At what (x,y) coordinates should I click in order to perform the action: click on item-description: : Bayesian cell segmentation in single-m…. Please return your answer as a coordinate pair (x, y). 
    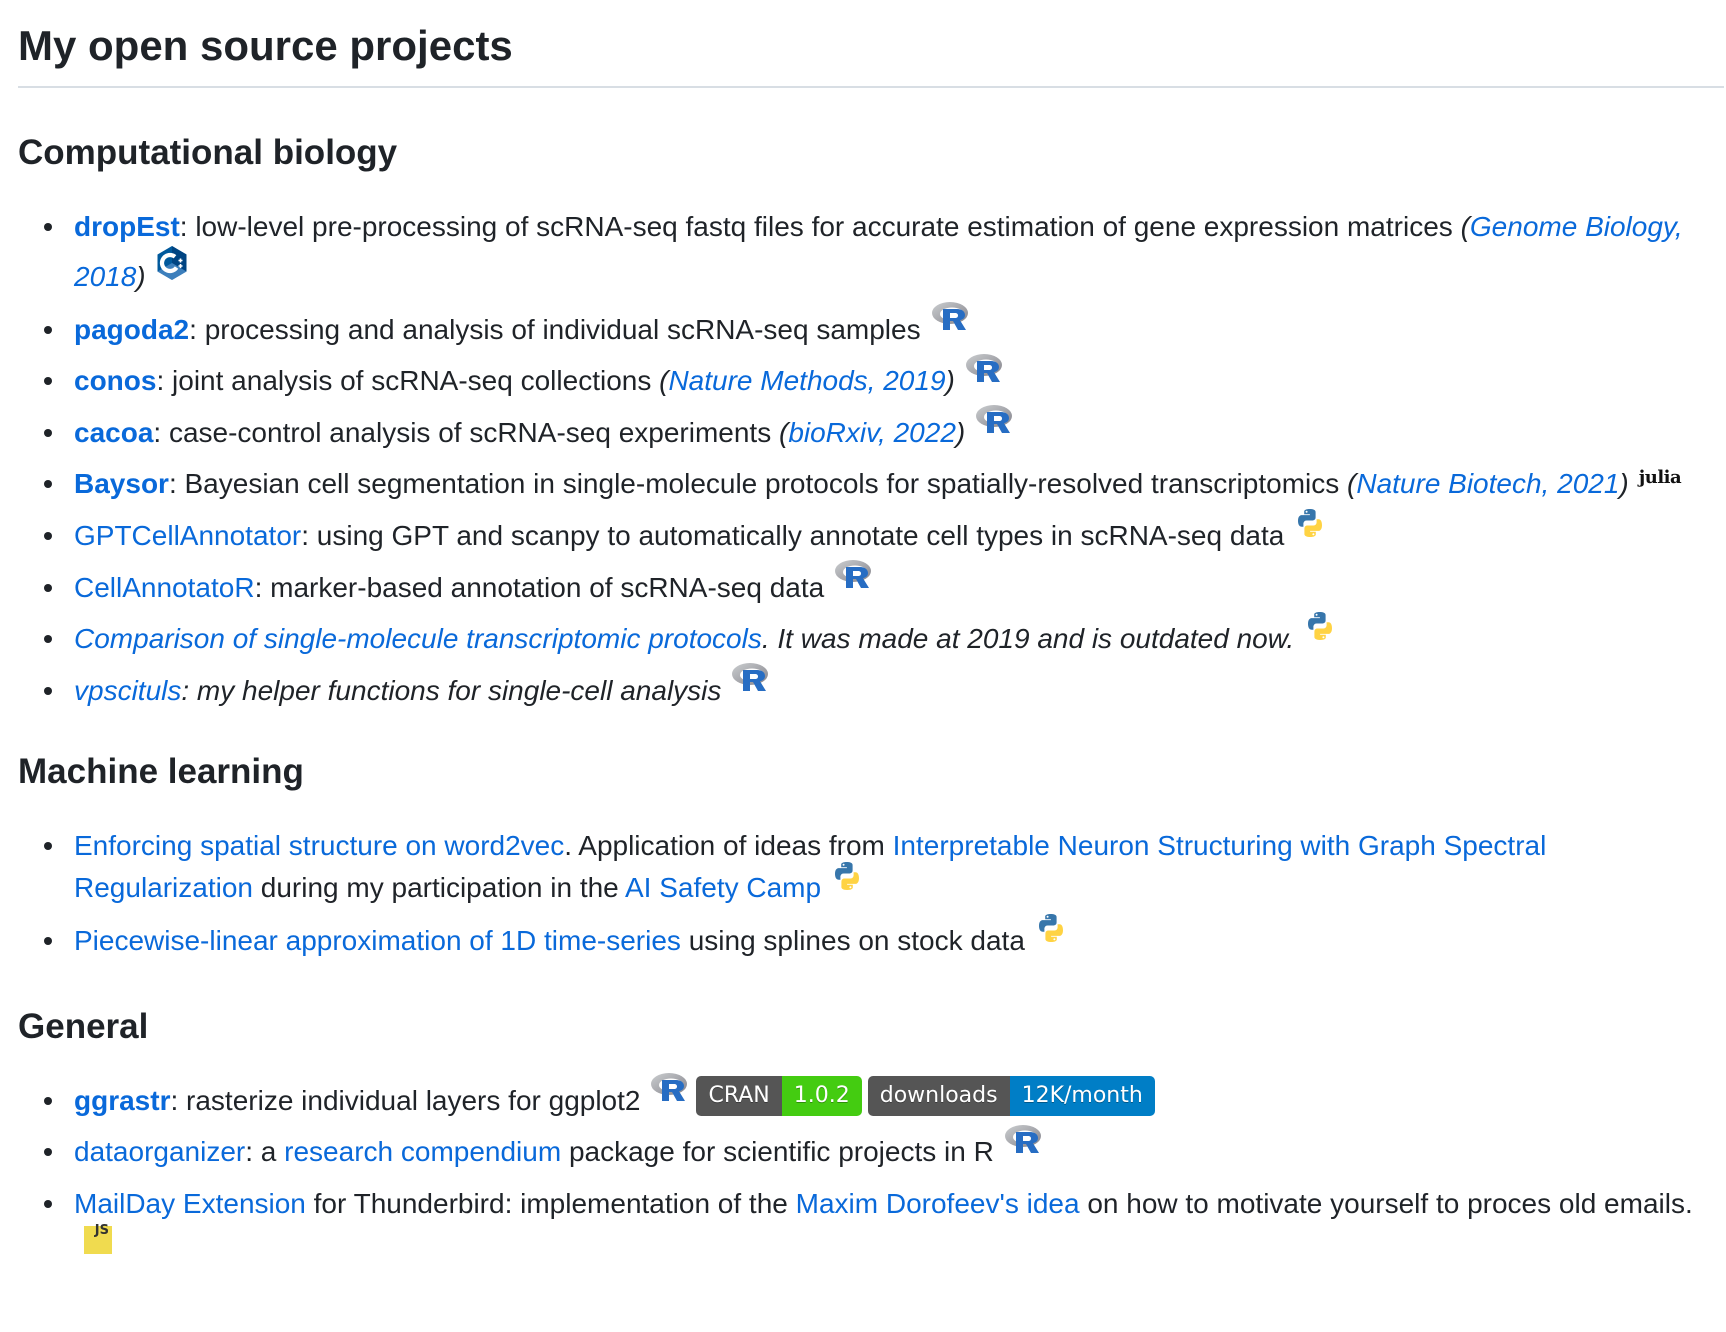
    Looking at the image, I should click on (758, 484).